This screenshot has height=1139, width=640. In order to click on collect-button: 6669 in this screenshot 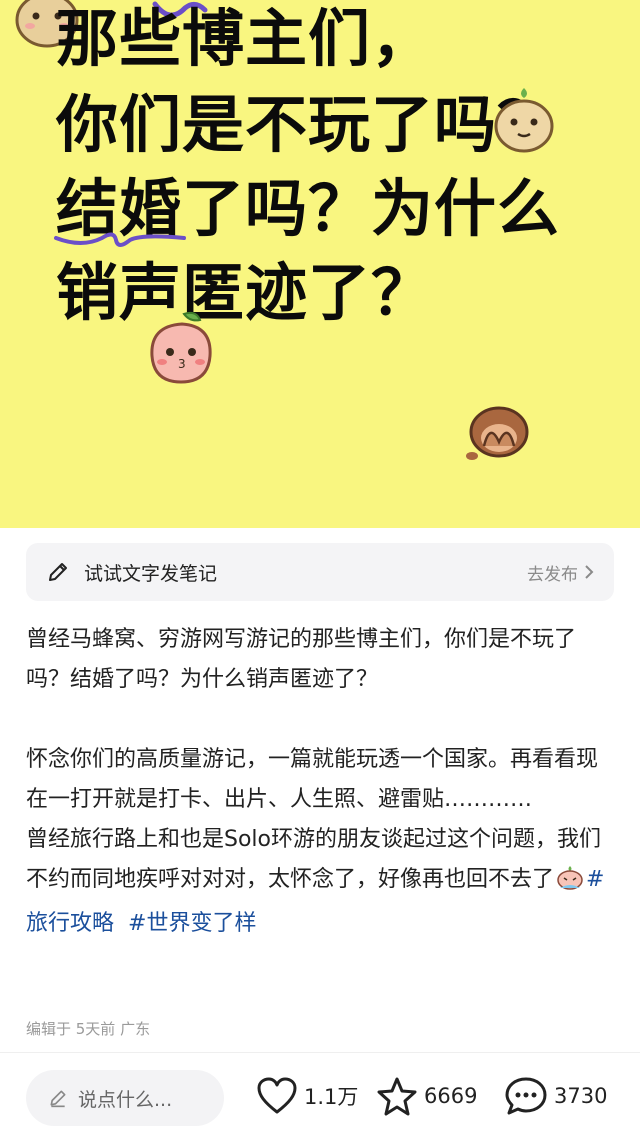, I will do `click(426, 1096)`.